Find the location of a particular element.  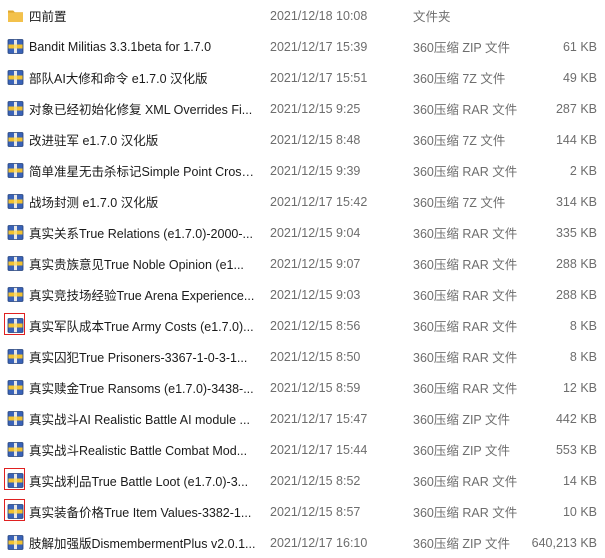

file-size: 10 KB is located at coordinates (579, 511).